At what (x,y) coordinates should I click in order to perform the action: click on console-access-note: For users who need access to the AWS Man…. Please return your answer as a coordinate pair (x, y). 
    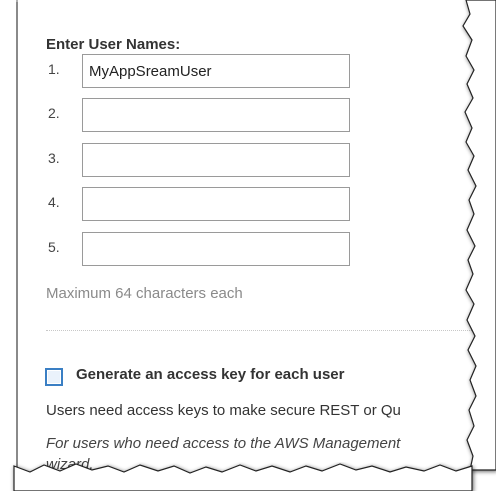
    Looking at the image, I should click on (265, 452).